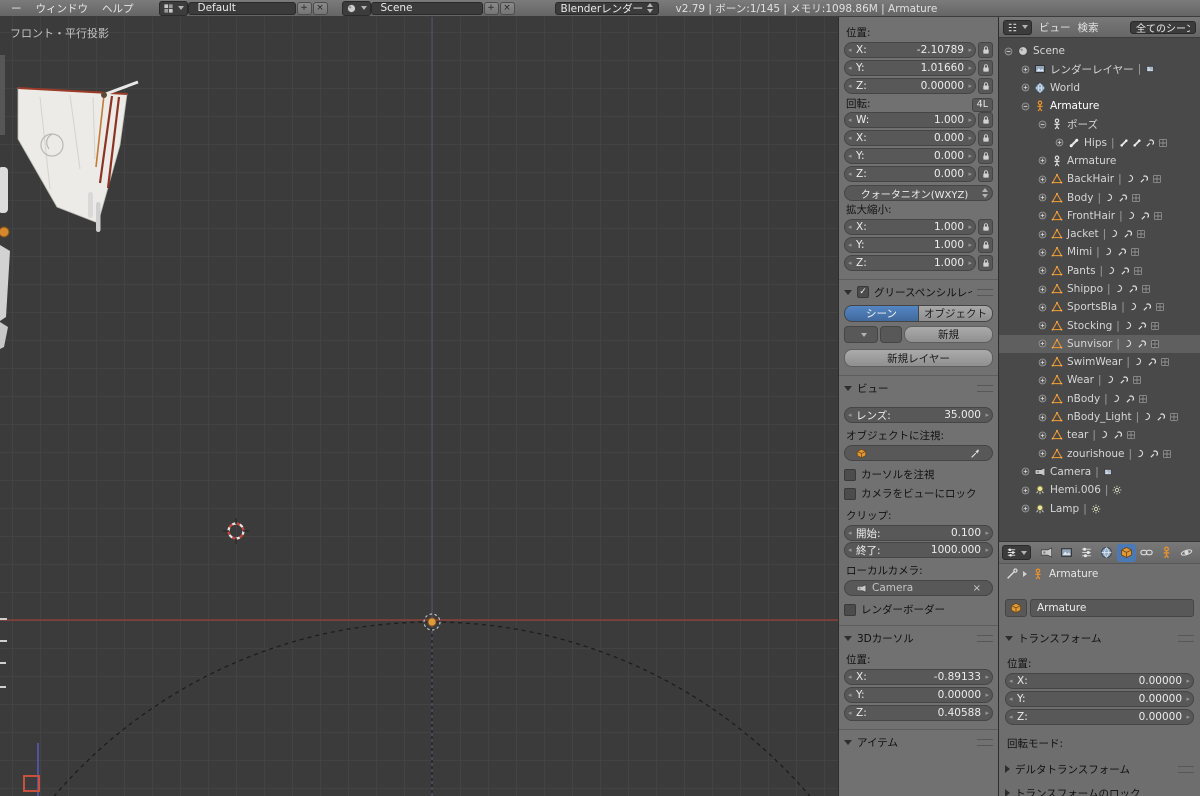 Image resolution: width=1200 pixels, height=796 pixels. Describe the element at coordinates (304, 8) in the screenshot. I see `add-layout-button` at that location.